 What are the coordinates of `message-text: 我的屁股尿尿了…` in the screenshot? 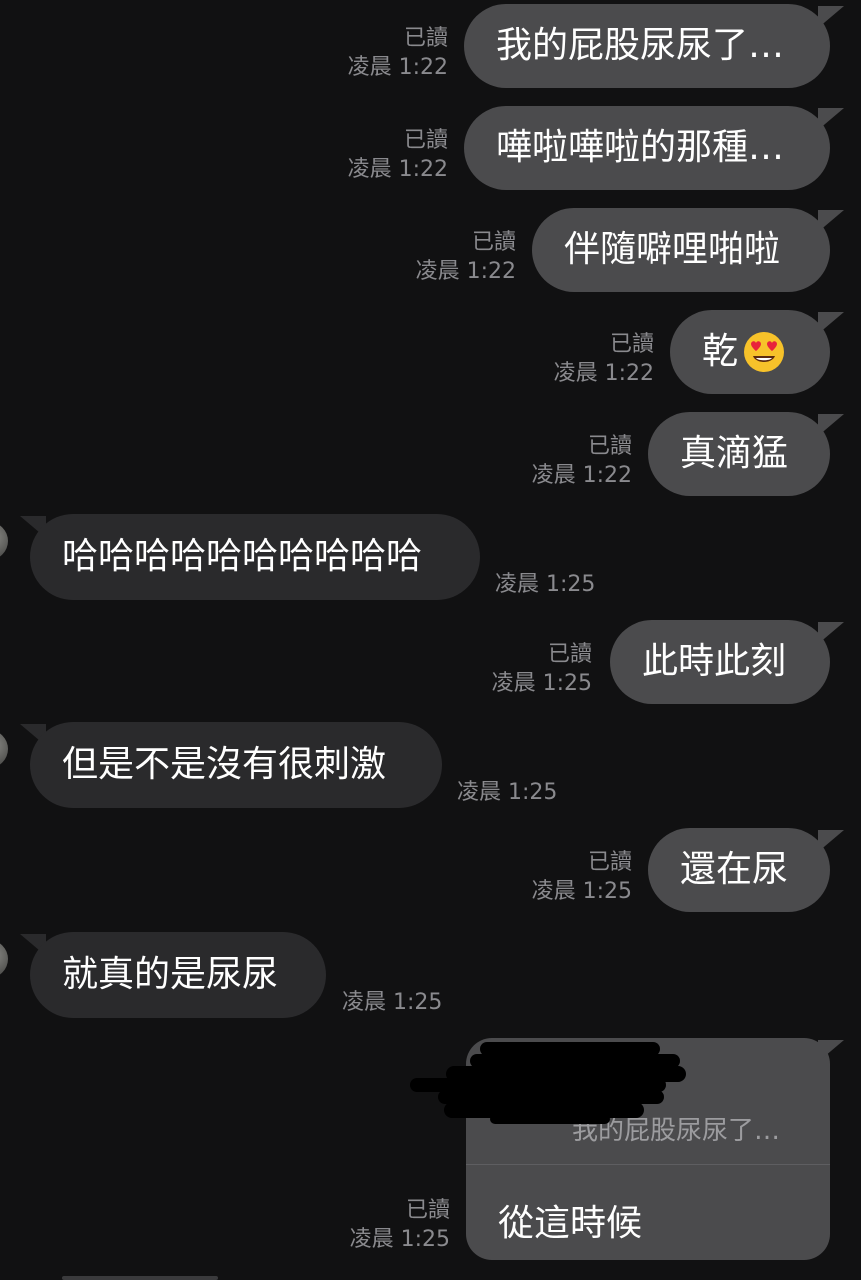 It's located at (640, 45).